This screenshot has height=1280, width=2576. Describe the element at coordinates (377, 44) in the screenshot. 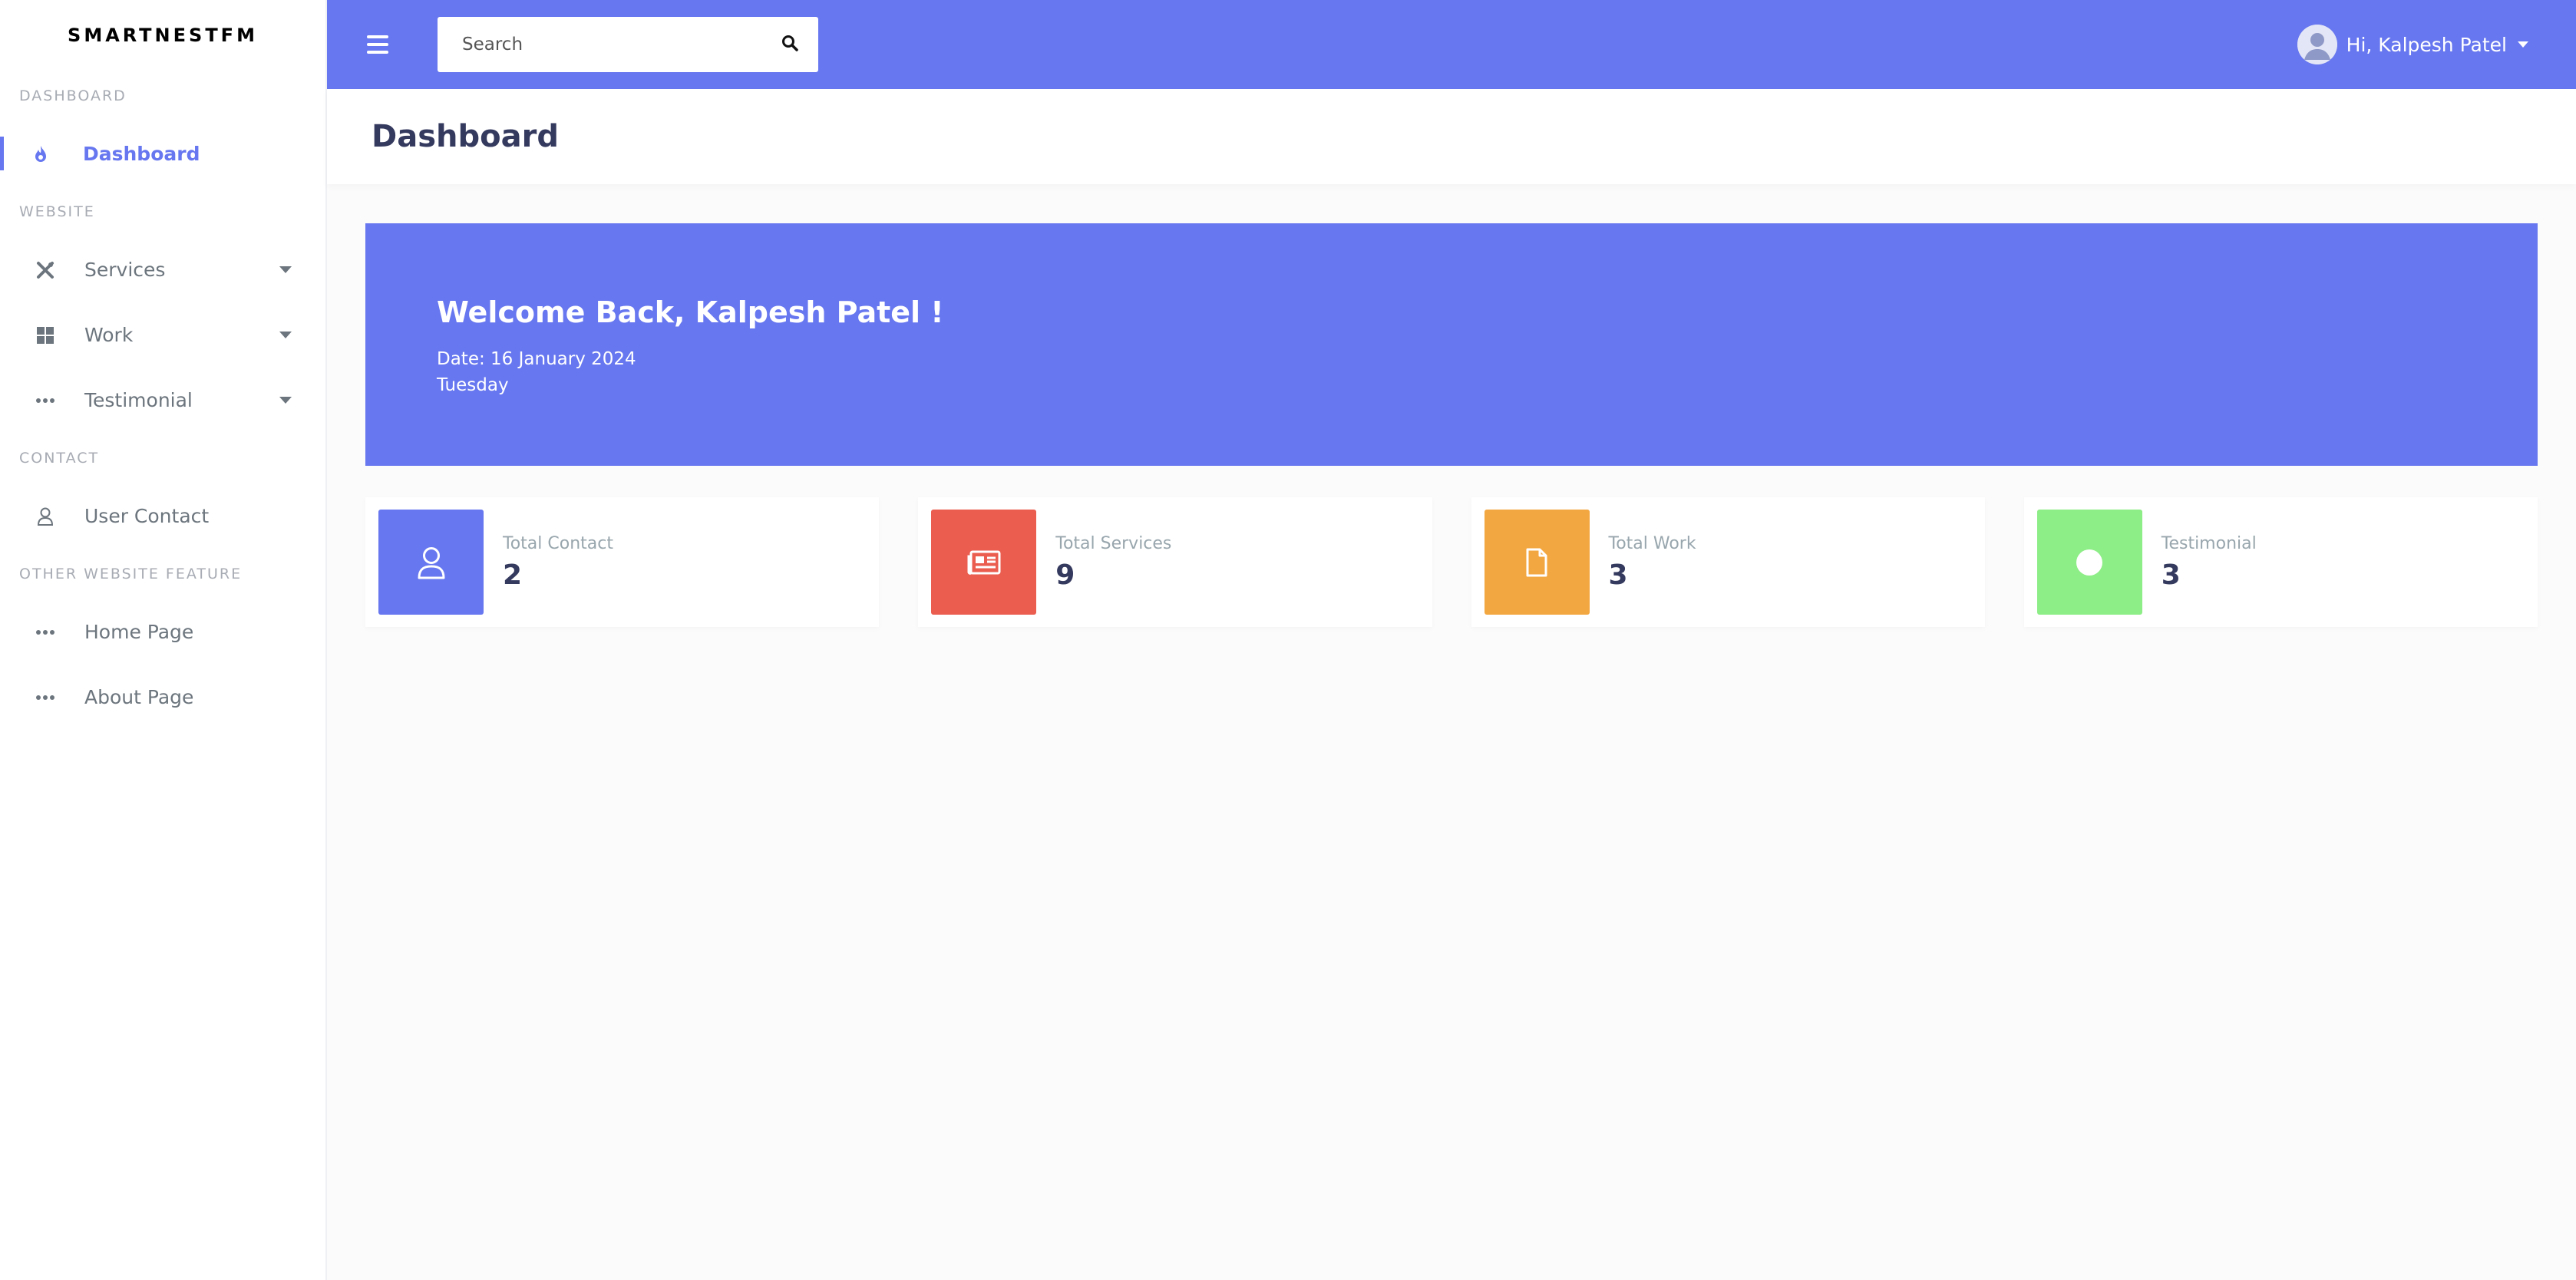

I see `menu-toggle-icon` at that location.